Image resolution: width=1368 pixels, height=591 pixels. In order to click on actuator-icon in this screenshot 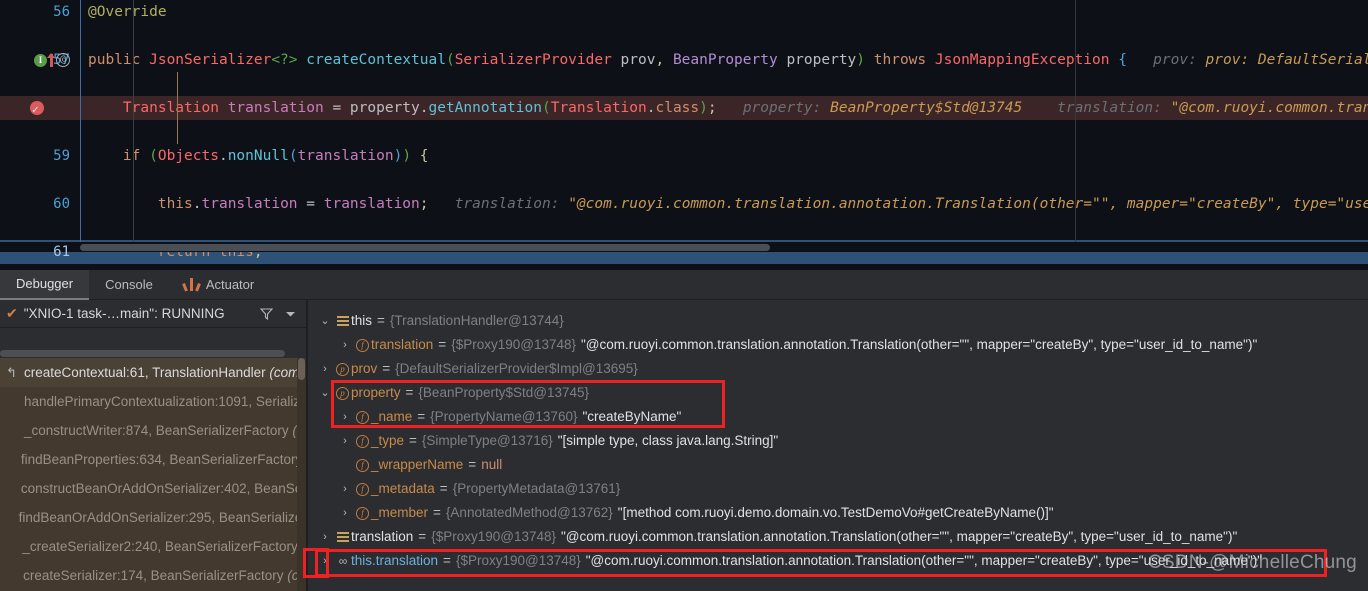, I will do `click(191, 285)`.